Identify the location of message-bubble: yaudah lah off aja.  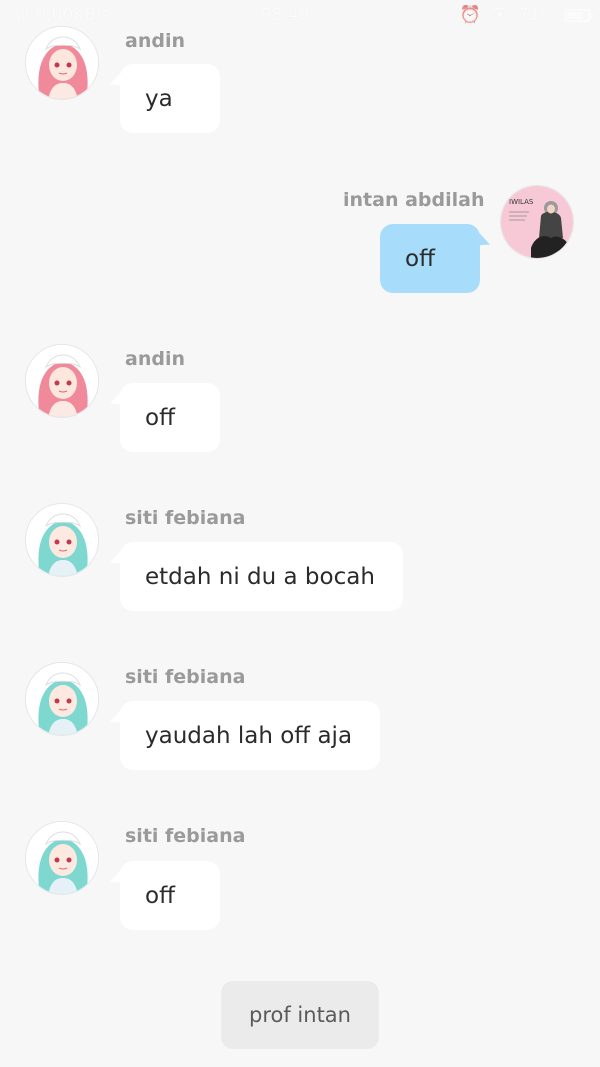
(250, 735).